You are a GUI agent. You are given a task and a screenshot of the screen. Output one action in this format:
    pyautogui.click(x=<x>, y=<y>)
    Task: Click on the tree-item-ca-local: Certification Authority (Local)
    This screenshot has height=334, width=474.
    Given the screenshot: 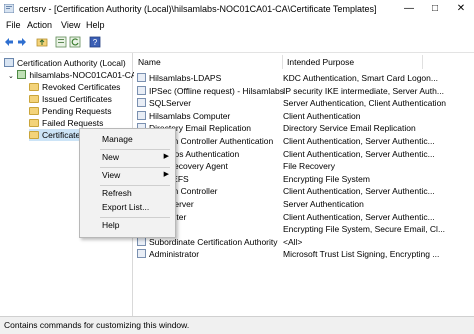 What is the action you would take?
    pyautogui.click(x=65, y=63)
    